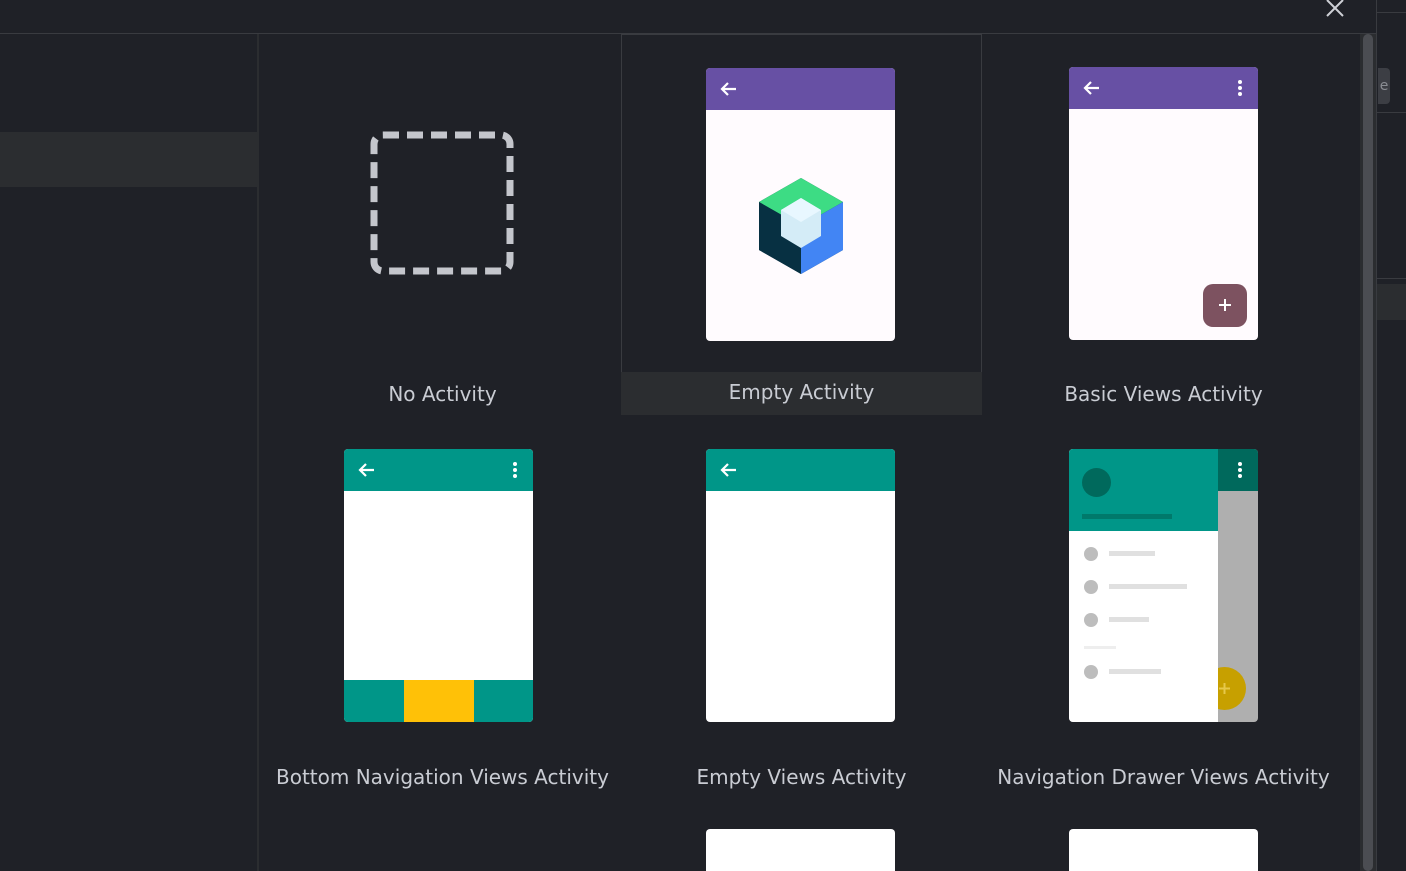  I want to click on template-label: Navigation Drawer Views Activity, so click(1163, 777).